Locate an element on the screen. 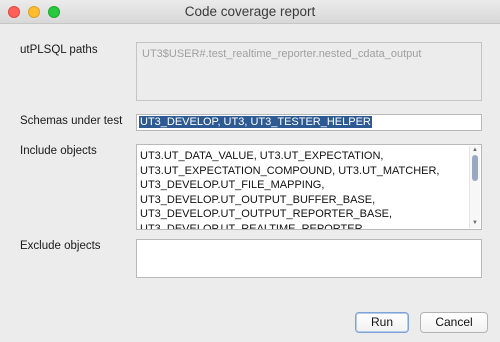 This screenshot has width=500, height=342. scroll-thumb is located at coordinates (475, 168).